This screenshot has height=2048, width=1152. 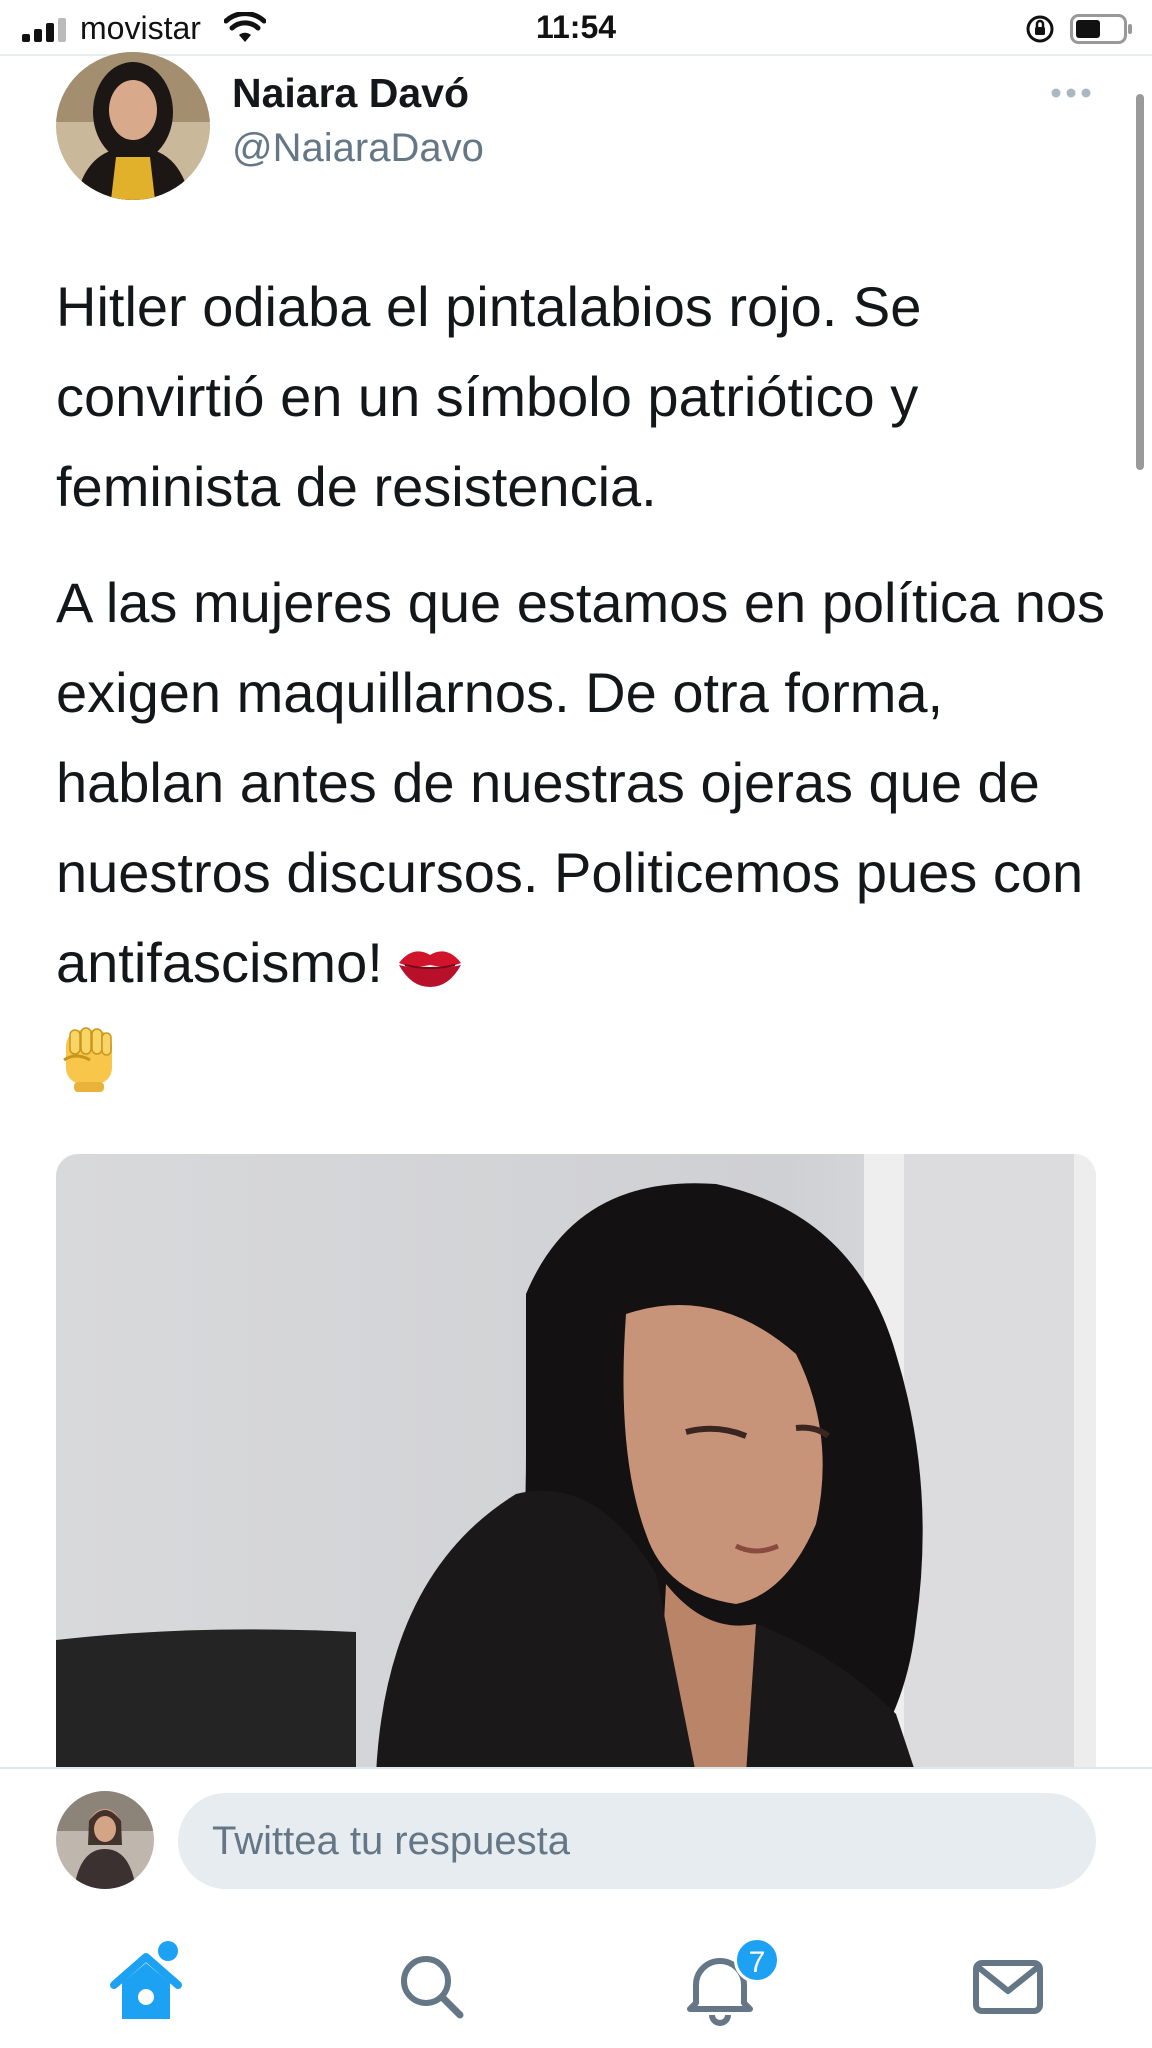 I want to click on reply-input: Twittea tu respuesta, so click(x=637, y=1841).